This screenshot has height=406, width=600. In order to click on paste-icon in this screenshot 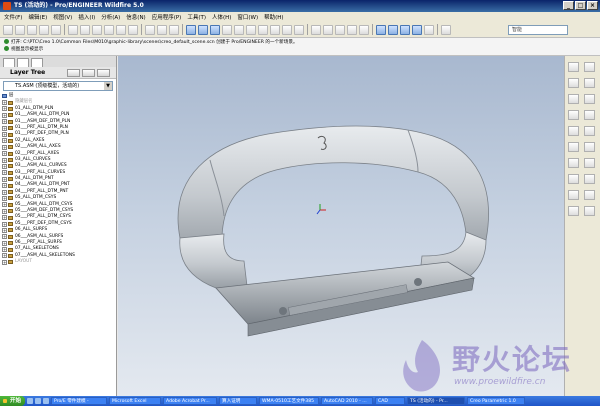, I will do `click(121, 29)`.